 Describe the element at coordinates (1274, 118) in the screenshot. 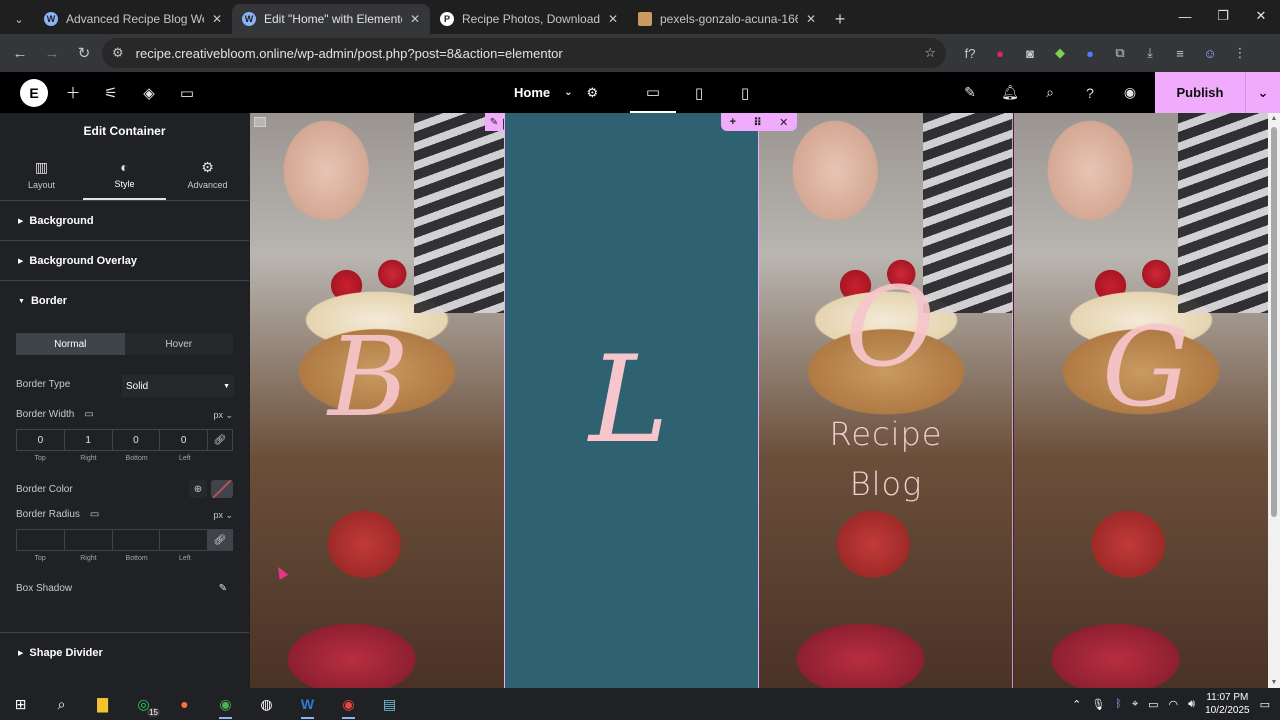

I see `scroll-up-icon: ▲` at that location.